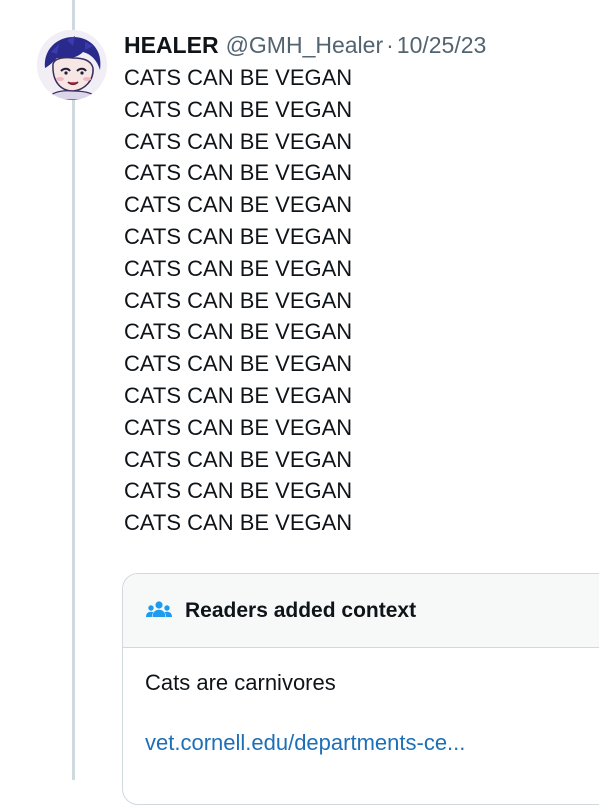  Describe the element at coordinates (442, 45) in the screenshot. I see `tweet-date: 10/25/23` at that location.